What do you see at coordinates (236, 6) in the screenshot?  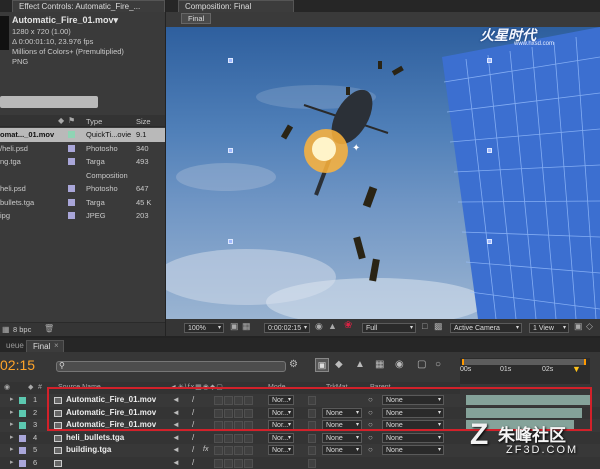 I see `tab-composition-final: Composition: Final` at bounding box center [236, 6].